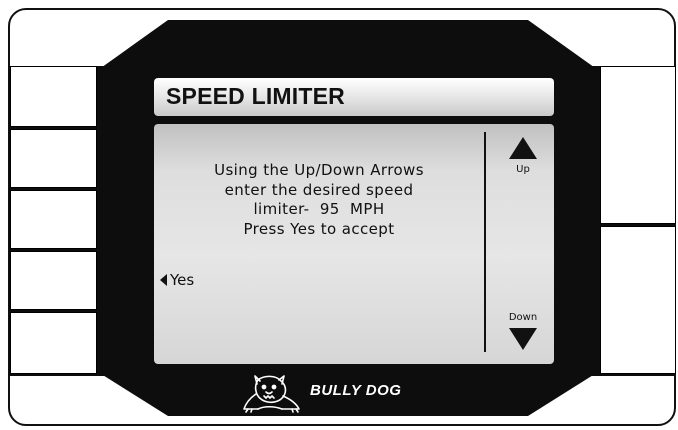  What do you see at coordinates (523, 317) in the screenshot?
I see `down-label: Down` at bounding box center [523, 317].